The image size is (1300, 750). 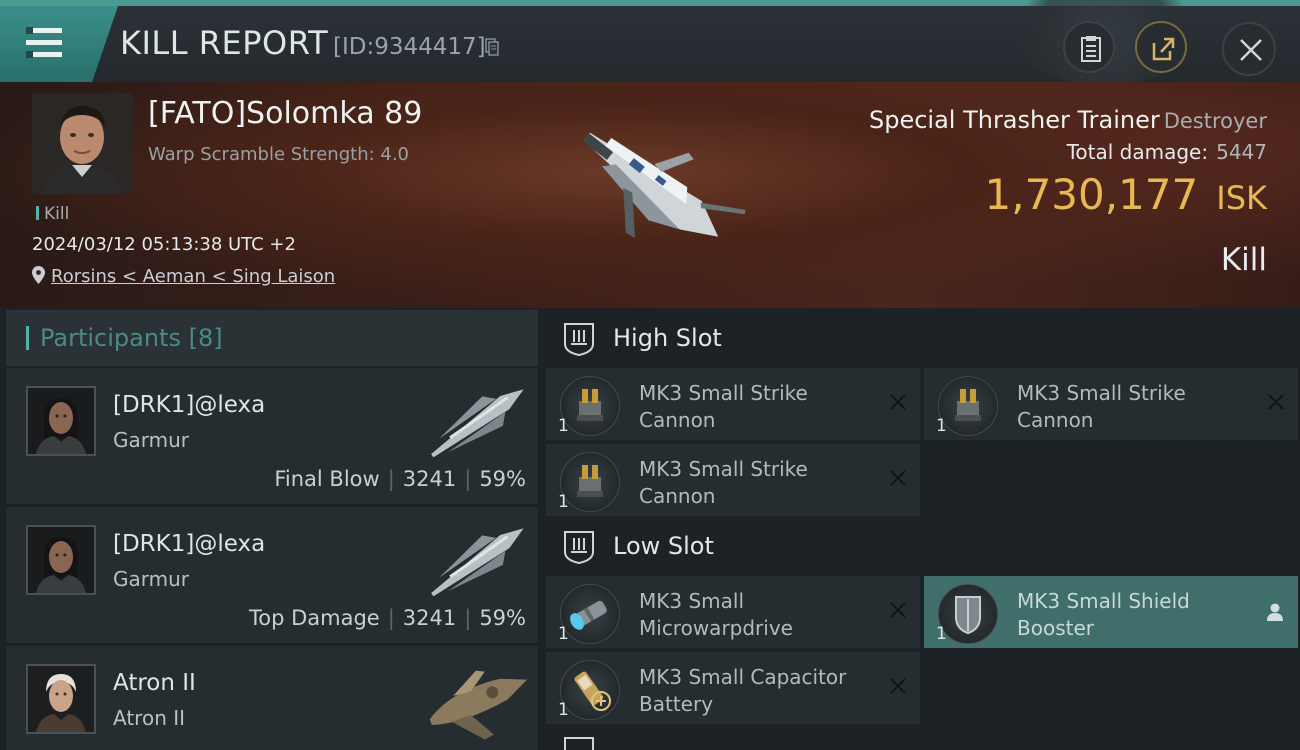 What do you see at coordinates (1014, 120) in the screenshot?
I see `ship-name-text: Special Thrasher Trainer` at bounding box center [1014, 120].